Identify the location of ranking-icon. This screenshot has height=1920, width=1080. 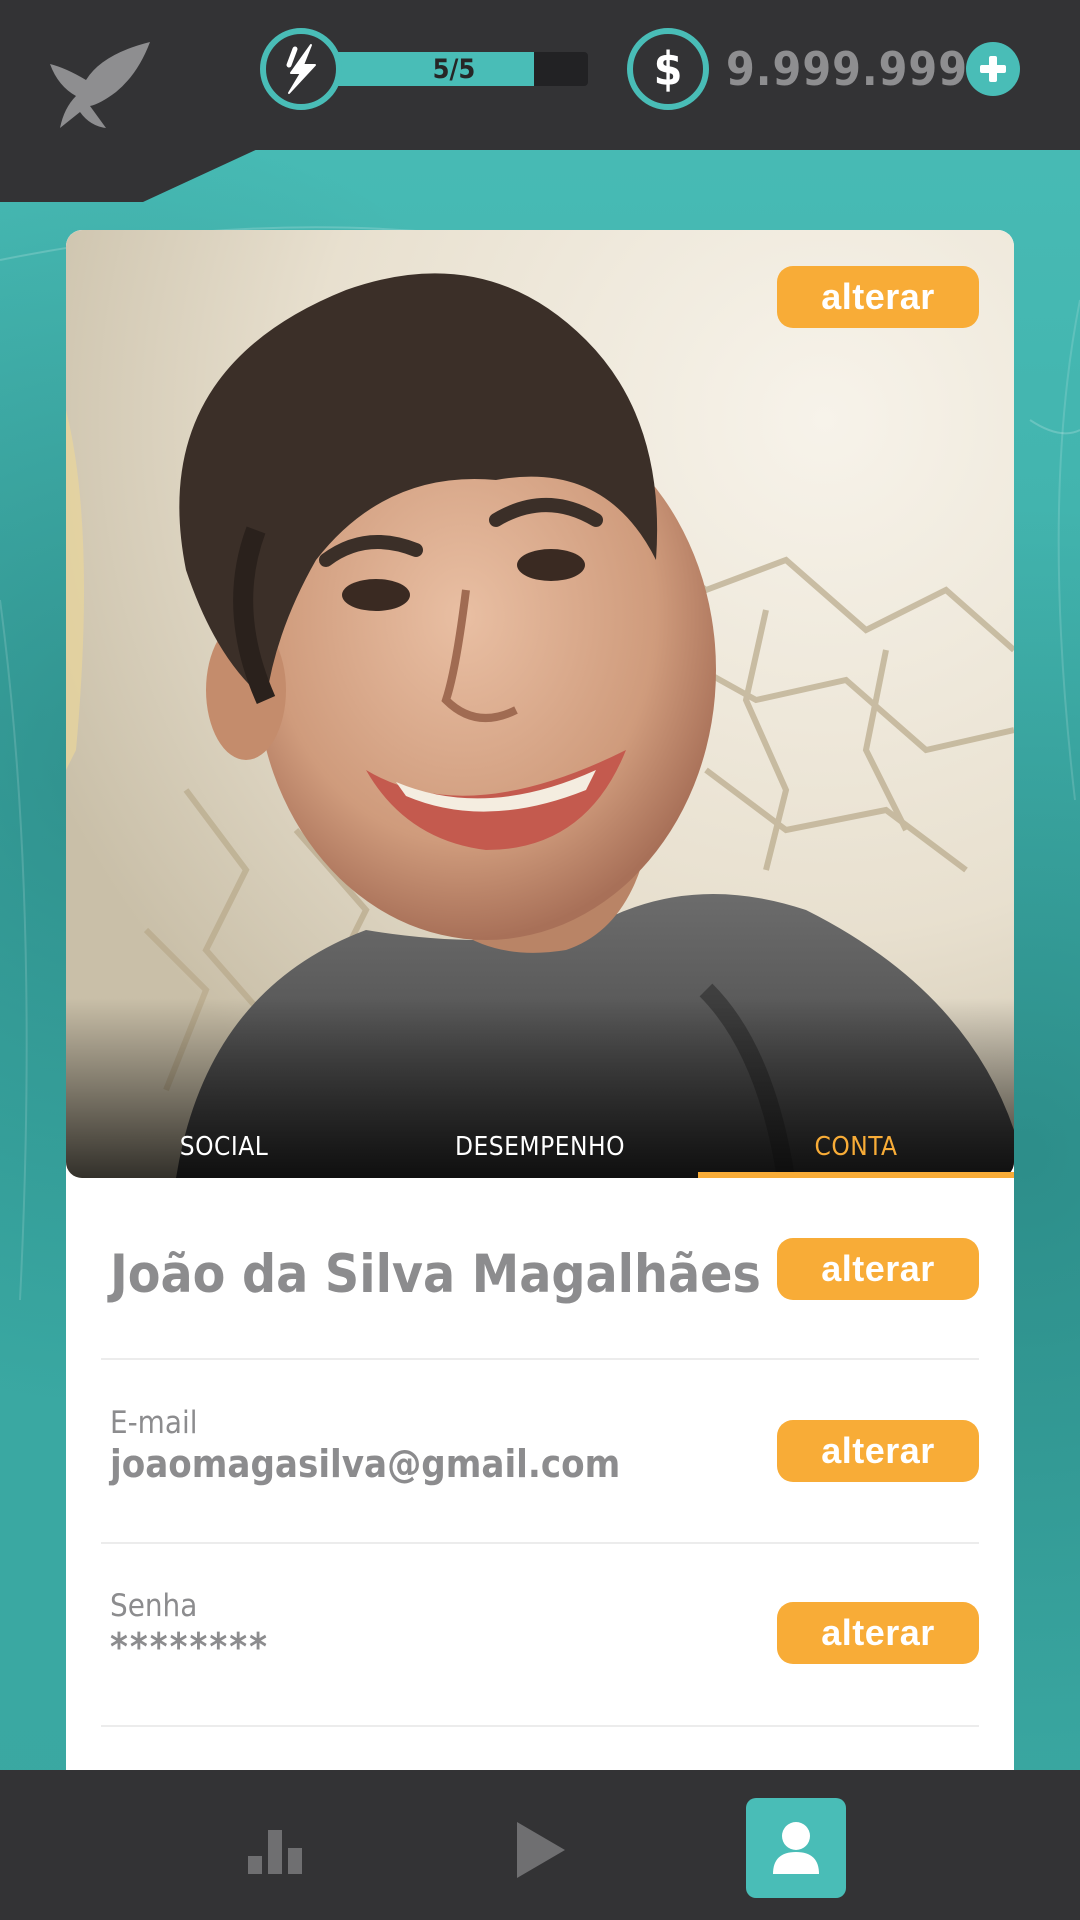
(275, 1852).